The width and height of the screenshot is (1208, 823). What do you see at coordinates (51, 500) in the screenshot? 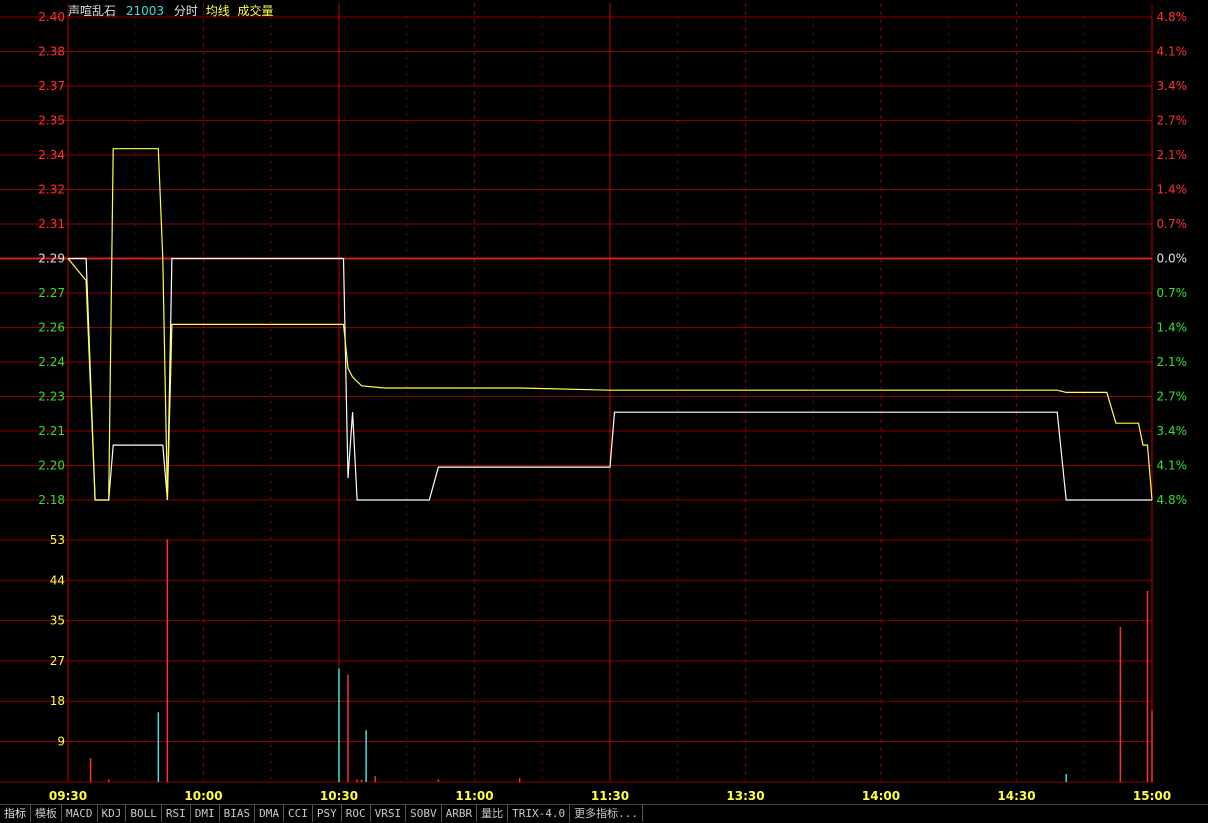
I see `price-tick-label: 2.18` at bounding box center [51, 500].